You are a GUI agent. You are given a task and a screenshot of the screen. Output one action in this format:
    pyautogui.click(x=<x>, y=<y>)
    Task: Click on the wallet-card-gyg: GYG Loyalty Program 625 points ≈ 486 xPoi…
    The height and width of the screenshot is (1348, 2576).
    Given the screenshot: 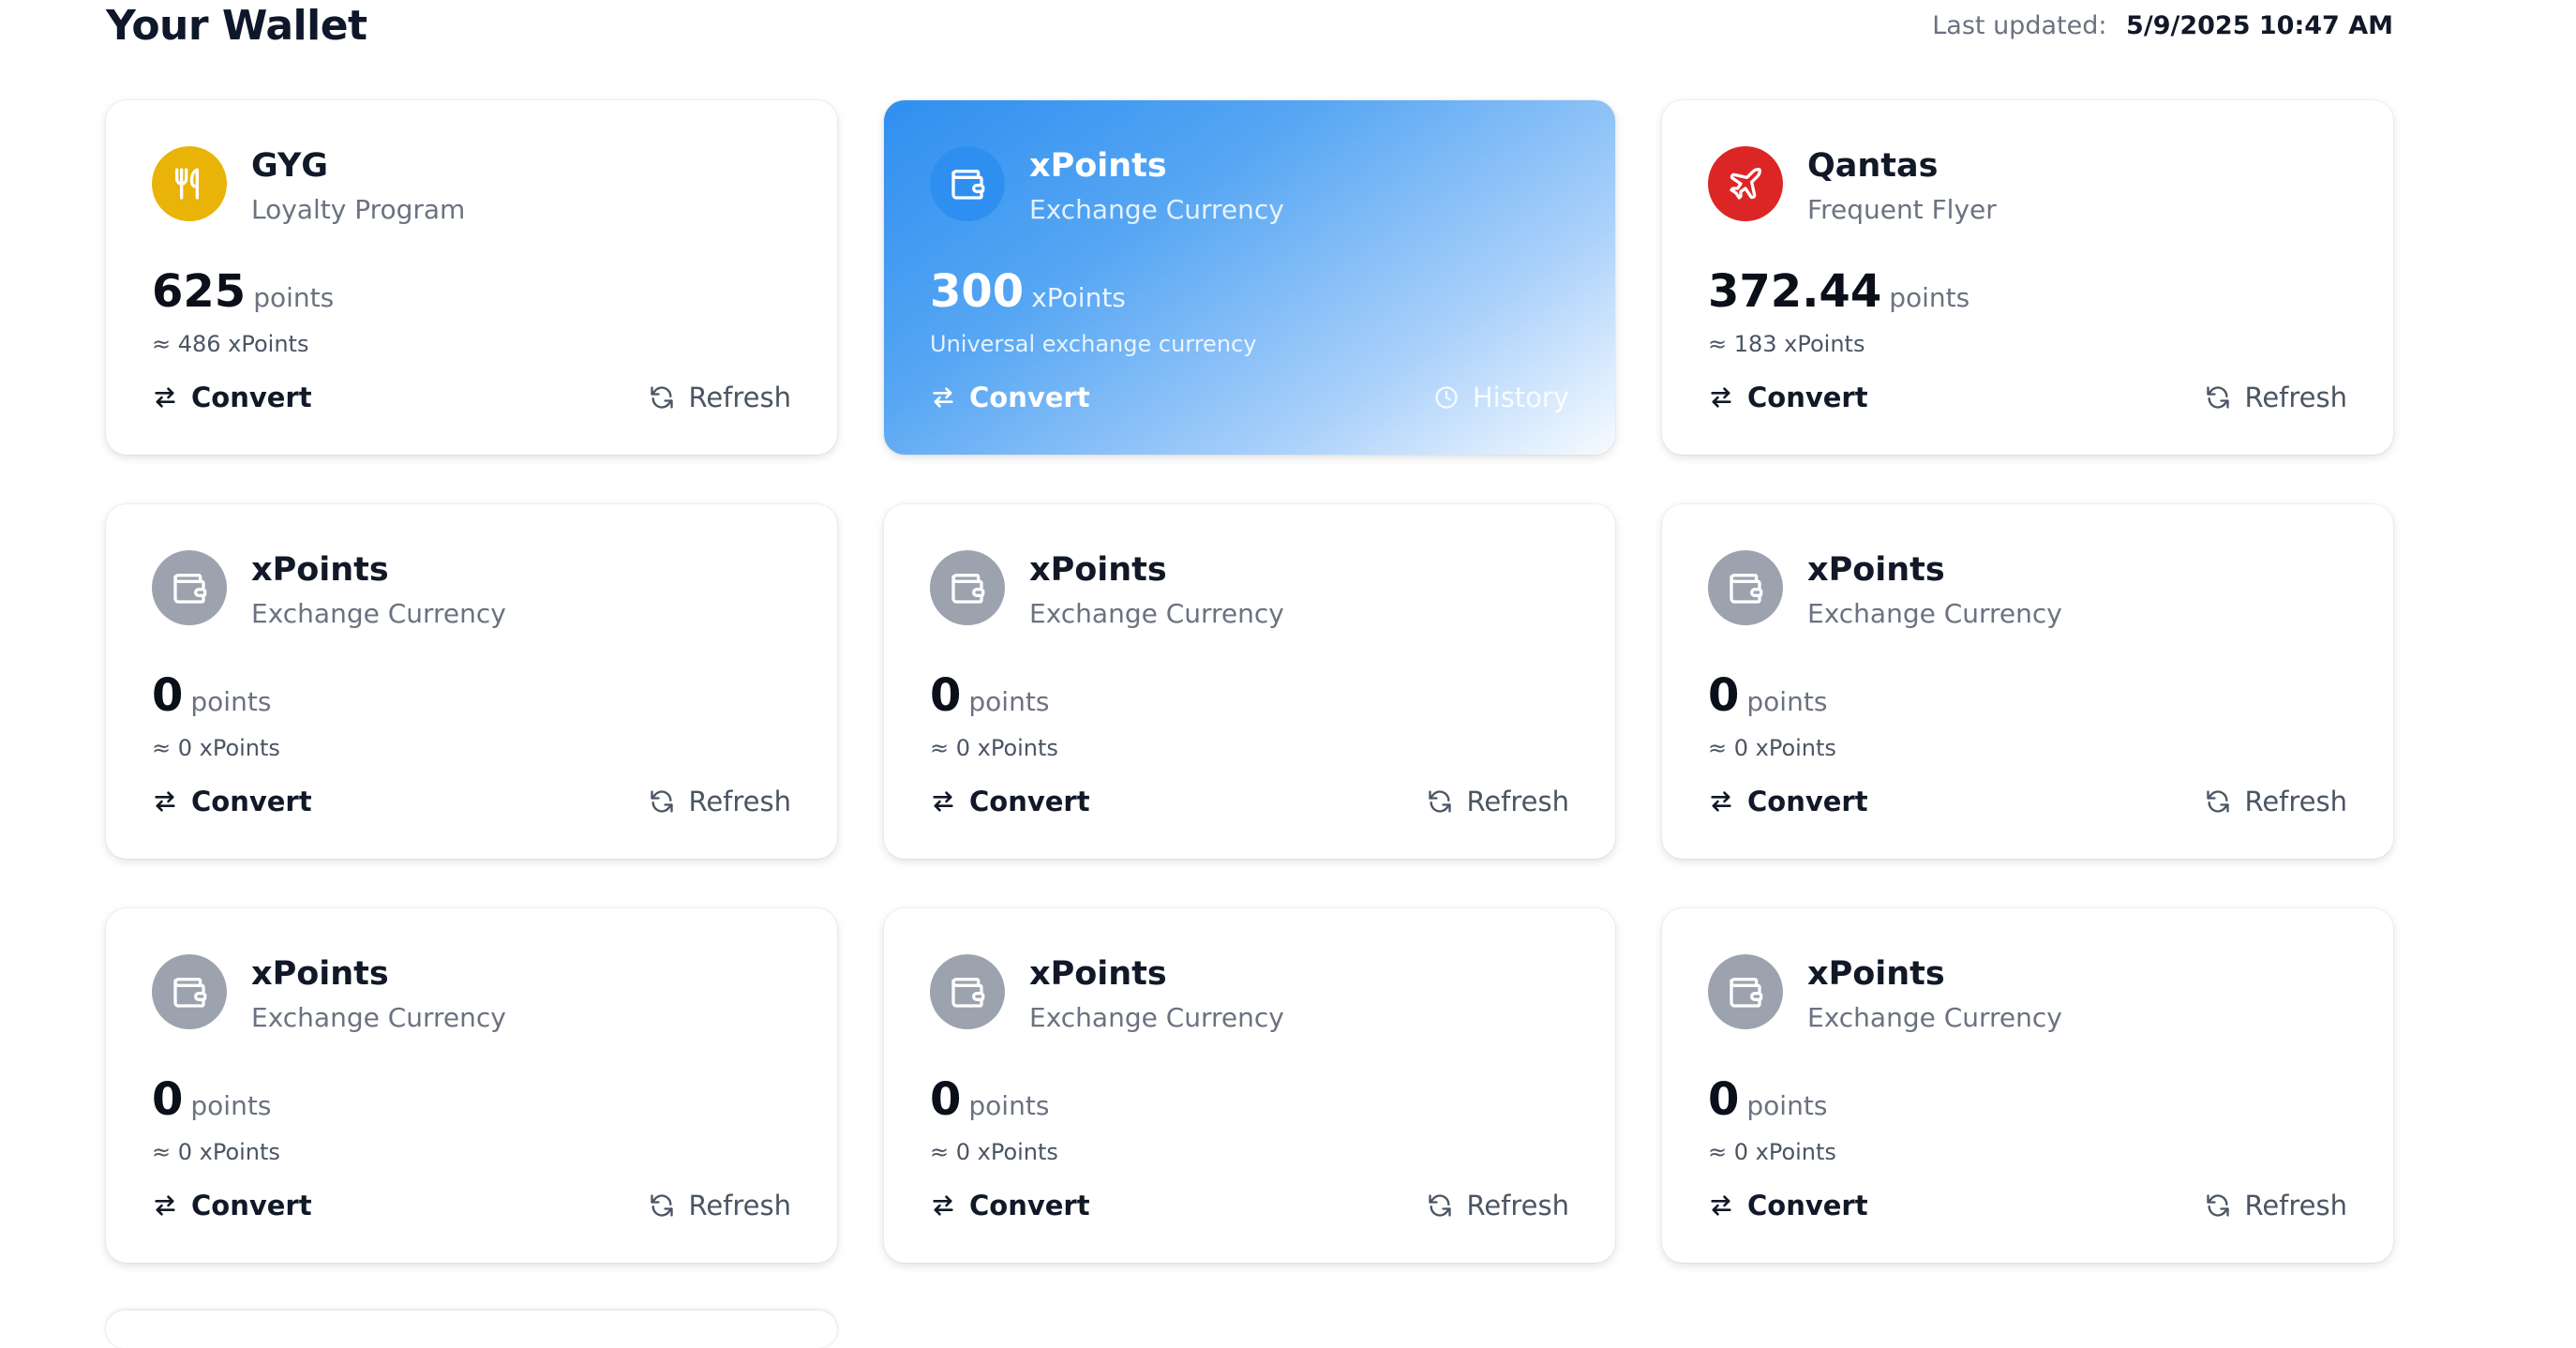 What is the action you would take?
    pyautogui.click(x=472, y=277)
    